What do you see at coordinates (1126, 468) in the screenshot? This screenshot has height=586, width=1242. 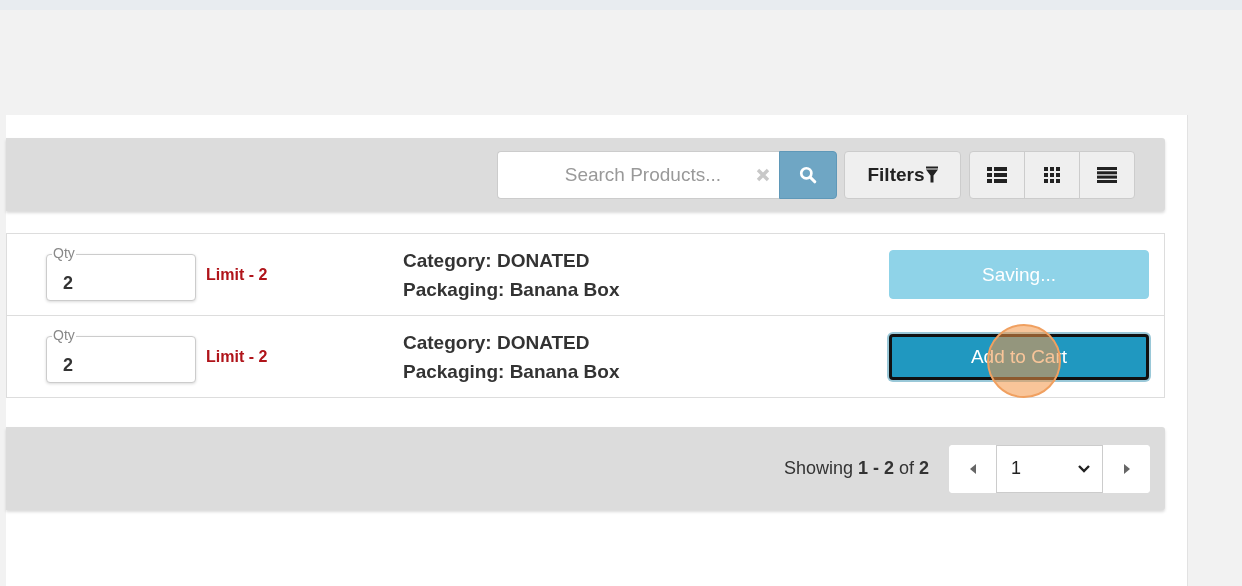 I see `right-arrow-icon` at bounding box center [1126, 468].